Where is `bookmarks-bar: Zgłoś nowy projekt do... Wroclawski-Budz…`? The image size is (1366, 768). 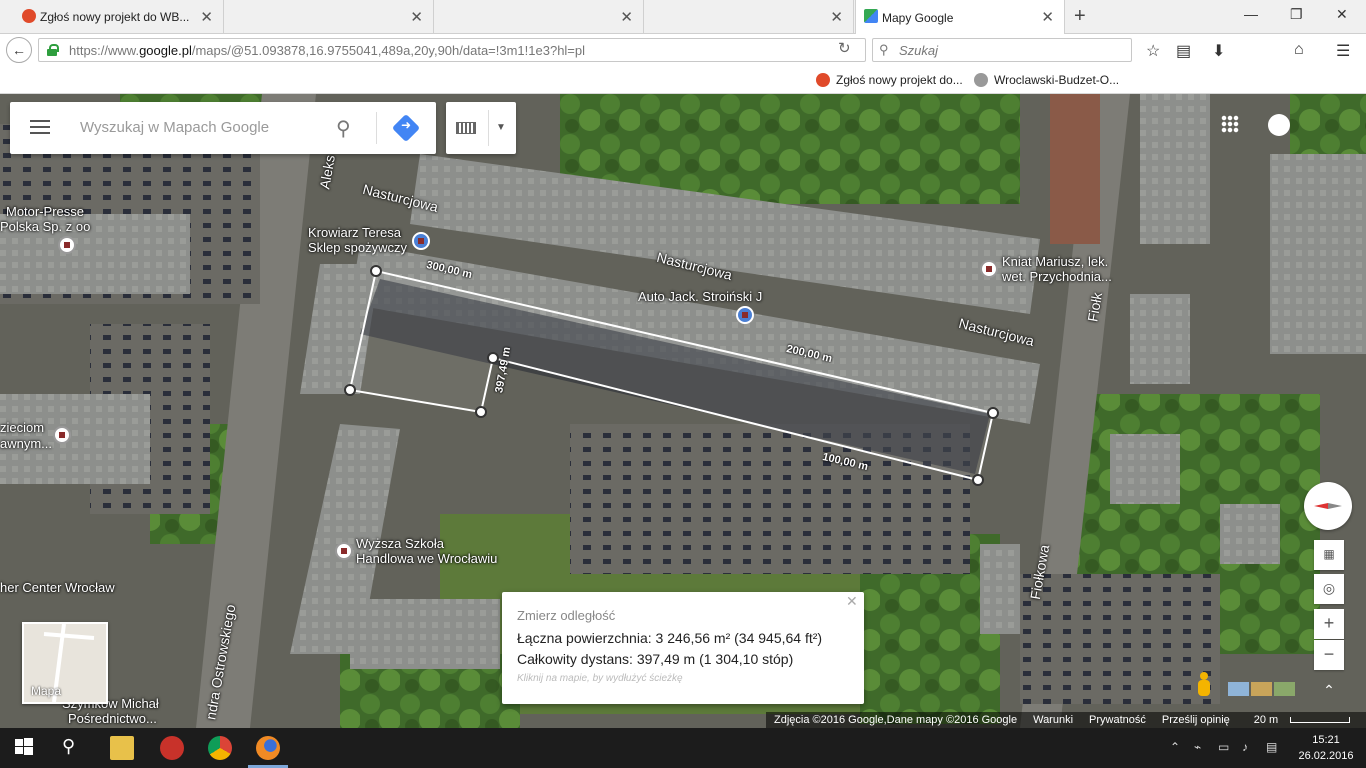 bookmarks-bar: Zgłoś nowy projekt do... Wroclawski-Budz… is located at coordinates (683, 80).